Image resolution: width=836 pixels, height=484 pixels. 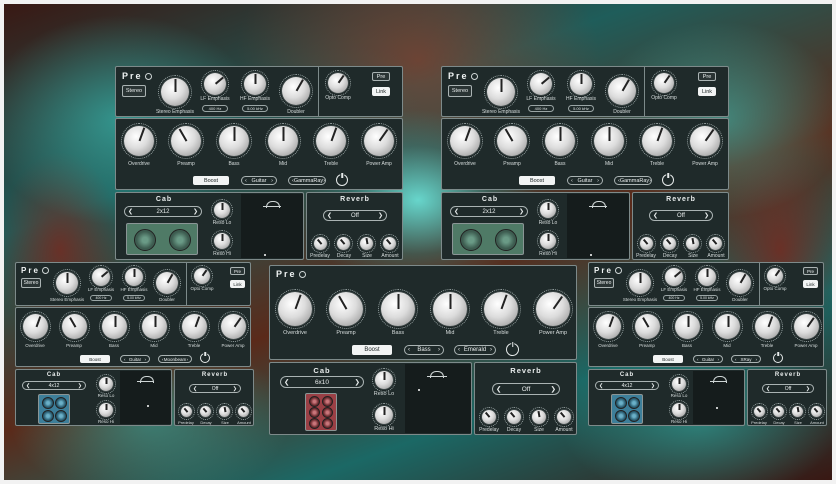 What do you see at coordinates (746, 359) in the screenshot?
I see `amp-model-selector: ‹ XRay ›` at bounding box center [746, 359].